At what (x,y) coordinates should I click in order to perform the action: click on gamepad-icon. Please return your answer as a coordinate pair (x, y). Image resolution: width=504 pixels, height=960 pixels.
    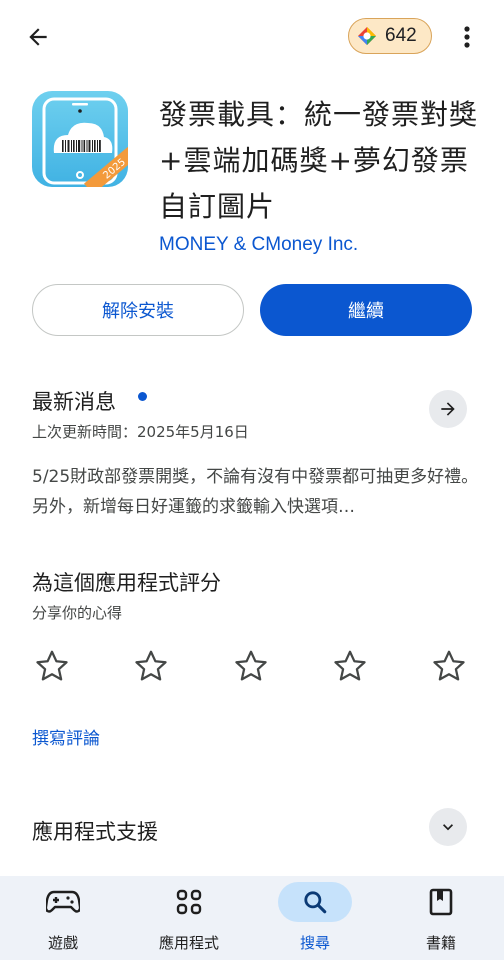
    Looking at the image, I should click on (63, 901).